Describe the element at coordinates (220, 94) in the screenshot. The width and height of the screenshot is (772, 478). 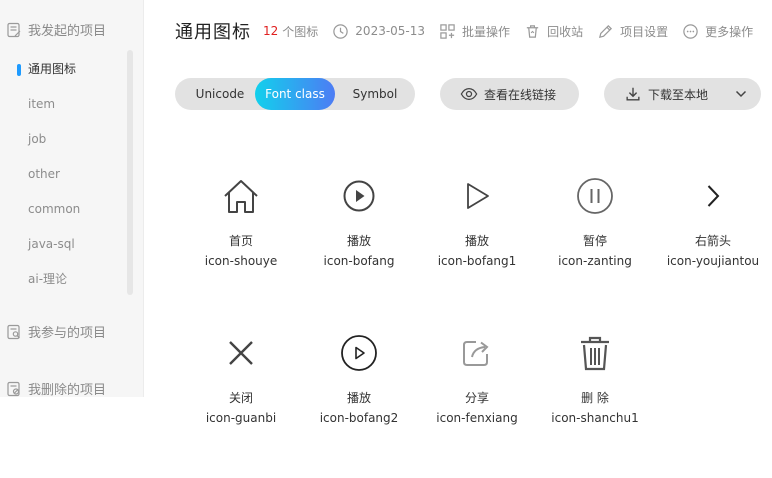
I see `tab-unicode: Unicode` at that location.